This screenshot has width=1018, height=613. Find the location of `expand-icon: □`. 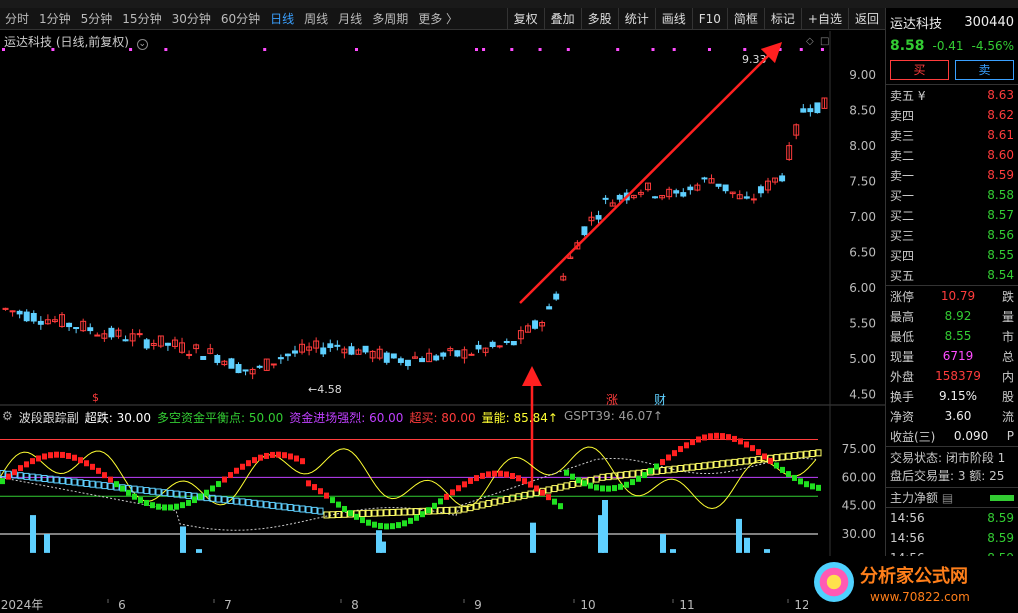

expand-icon: □ is located at coordinates (824, 41).